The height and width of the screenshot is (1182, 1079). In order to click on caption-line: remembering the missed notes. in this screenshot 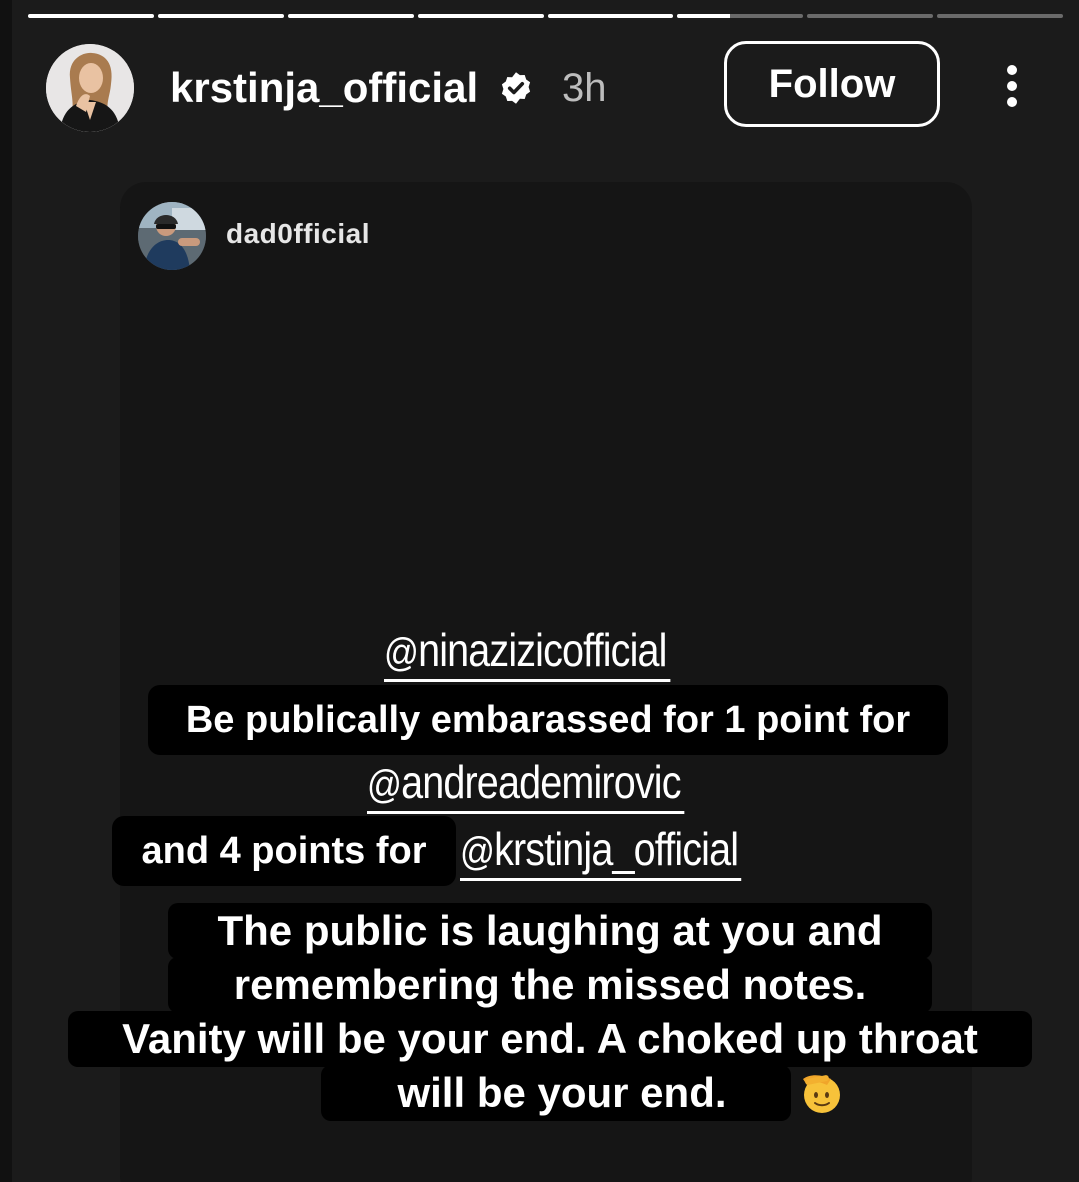, I will do `click(550, 985)`.